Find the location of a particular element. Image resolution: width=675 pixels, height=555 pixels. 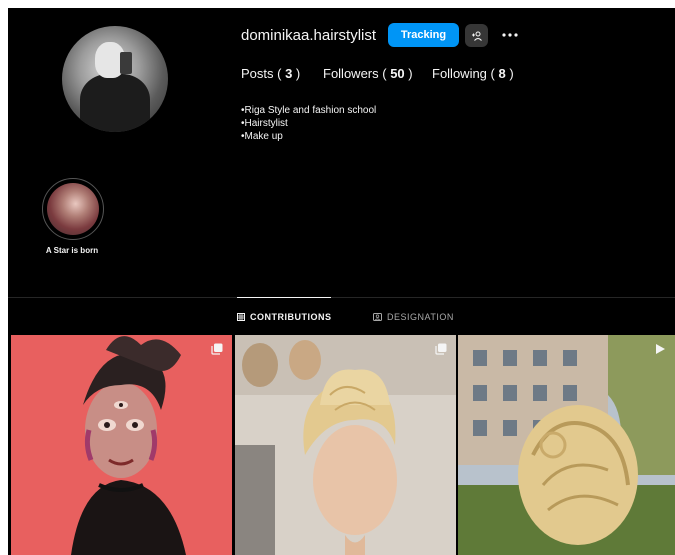

tab-designation: DESIGNATION is located at coordinates (413, 317).